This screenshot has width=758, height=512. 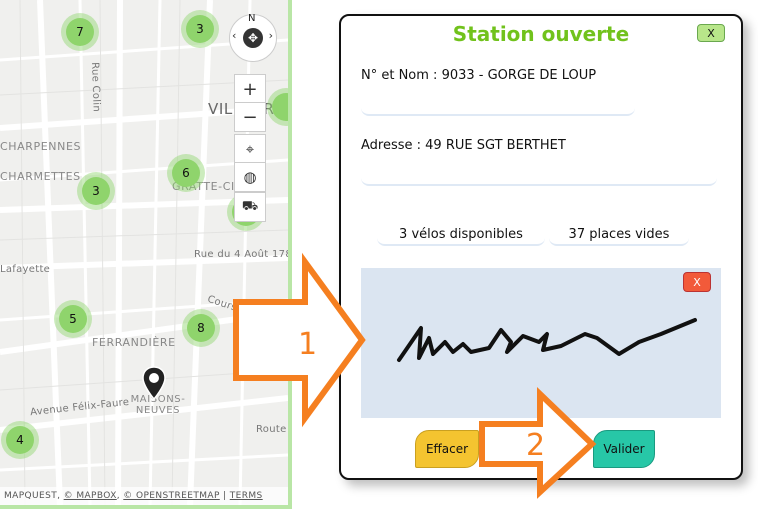 I want to click on terms-link: TERMS, so click(x=246, y=496).